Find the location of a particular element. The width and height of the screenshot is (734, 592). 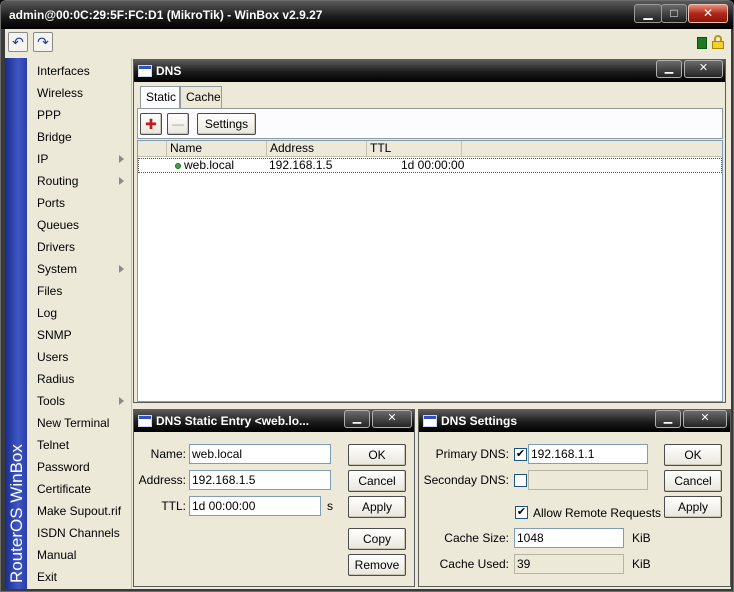

dns-window-title: DNS is located at coordinates (169, 71).